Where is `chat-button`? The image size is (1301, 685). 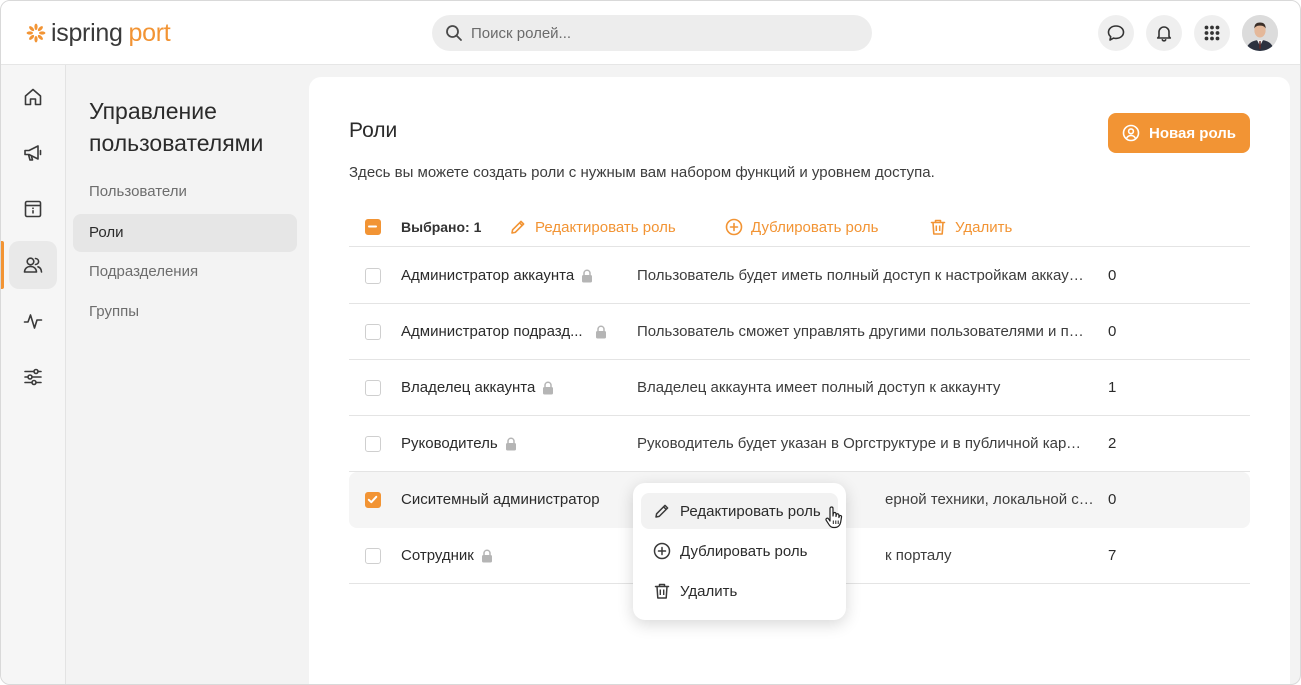
chat-button is located at coordinates (1116, 33).